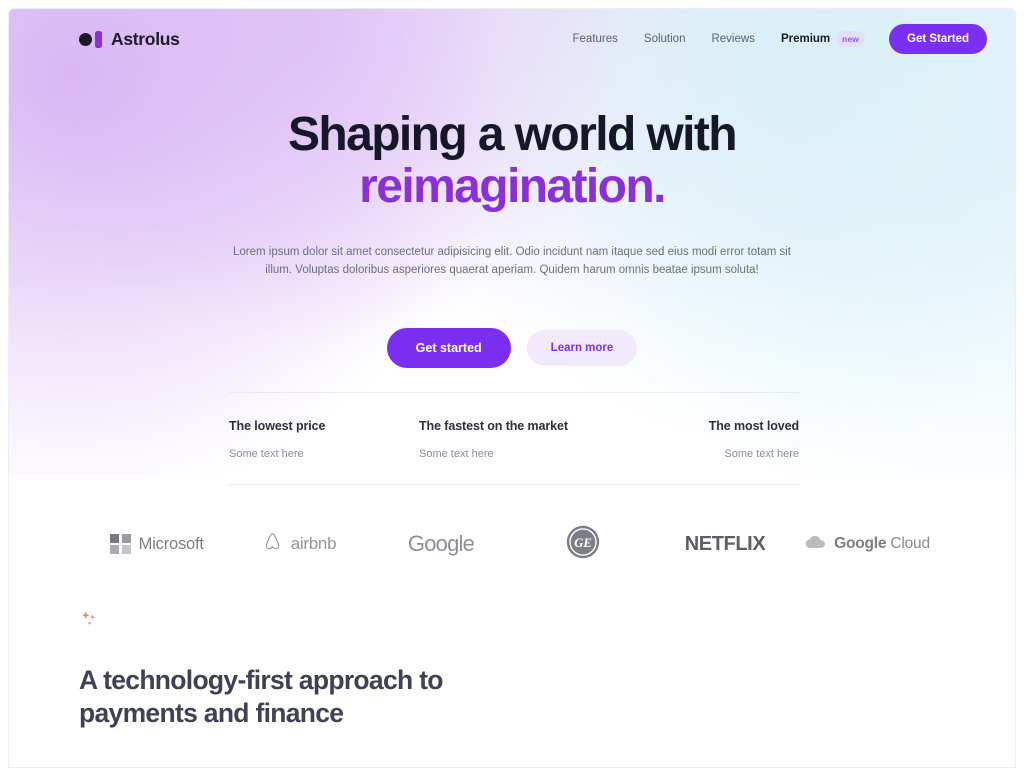  Describe the element at coordinates (313, 543) in the screenshot. I see `logo-label: airbnb` at that location.